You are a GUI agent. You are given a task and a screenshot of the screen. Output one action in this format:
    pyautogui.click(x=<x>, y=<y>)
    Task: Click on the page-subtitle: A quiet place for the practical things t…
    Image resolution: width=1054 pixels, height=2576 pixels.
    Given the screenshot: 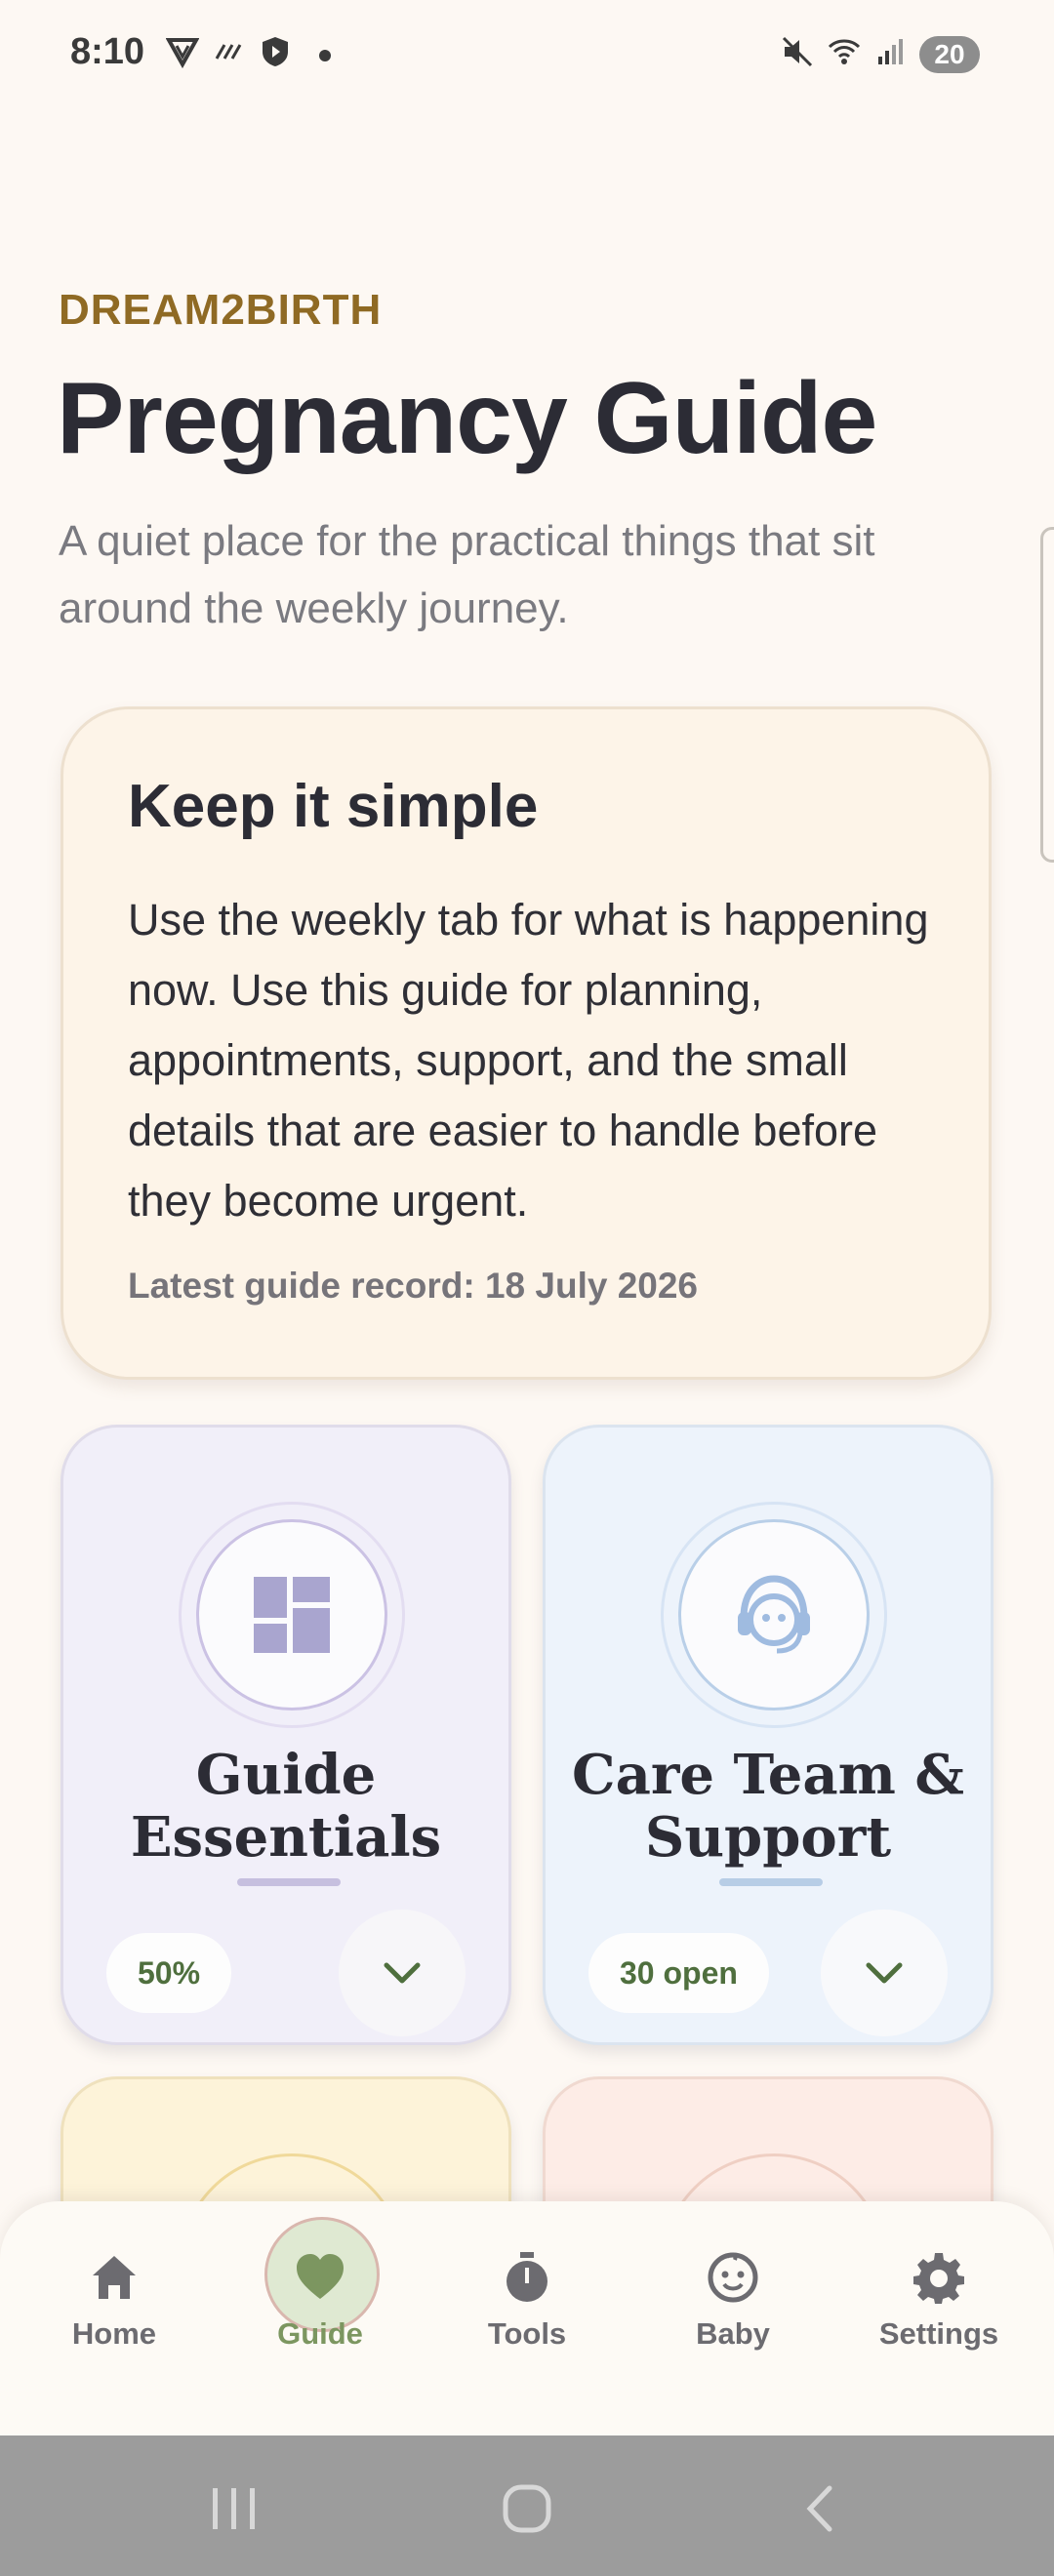 What is the action you would take?
    pyautogui.click(x=467, y=574)
    